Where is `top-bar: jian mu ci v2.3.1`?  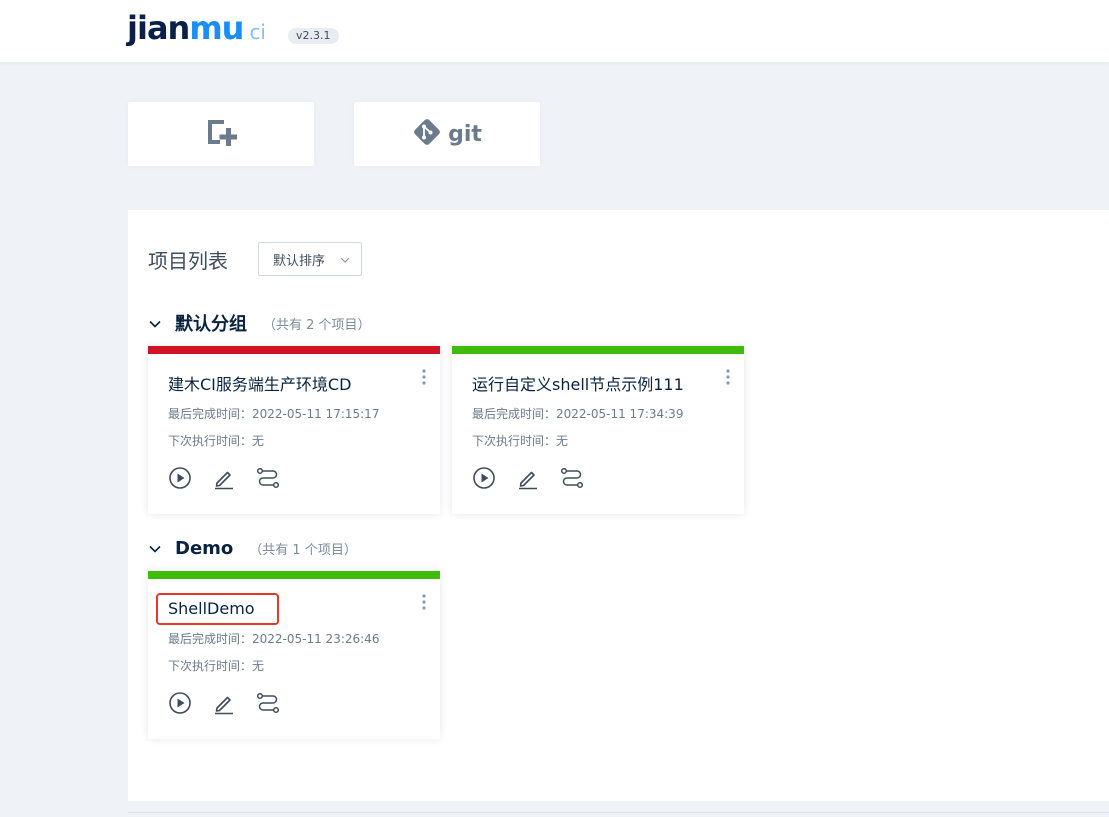
top-bar: jian mu ci v2.3.1 is located at coordinates (554, 31).